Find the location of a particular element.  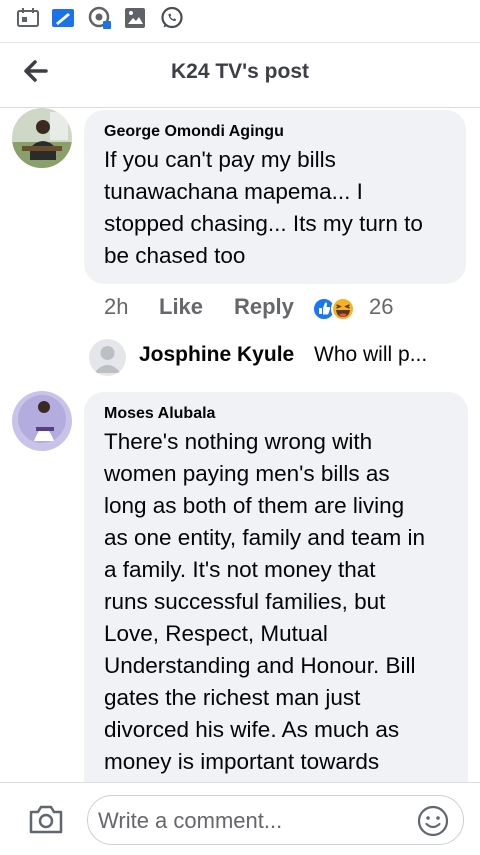

reply-button: Reply is located at coordinates (264, 307).